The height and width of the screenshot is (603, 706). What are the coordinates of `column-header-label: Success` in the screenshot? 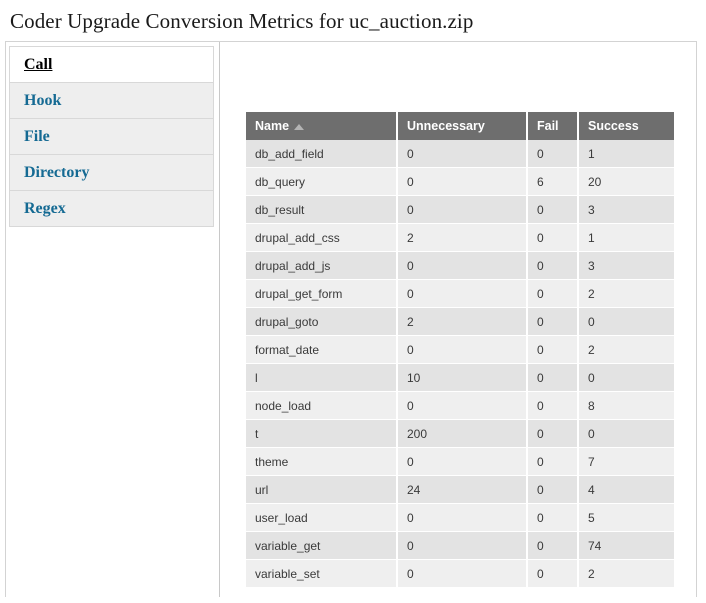 It's located at (613, 126).